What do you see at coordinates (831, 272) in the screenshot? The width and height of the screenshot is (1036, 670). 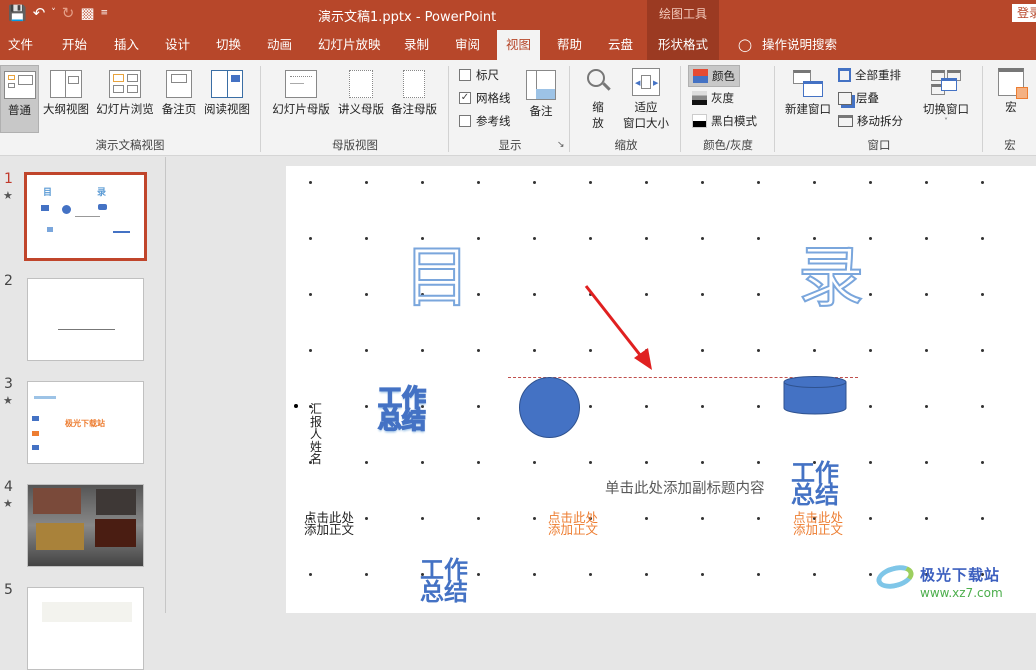 I see `title-char-lu: 录` at bounding box center [831, 272].